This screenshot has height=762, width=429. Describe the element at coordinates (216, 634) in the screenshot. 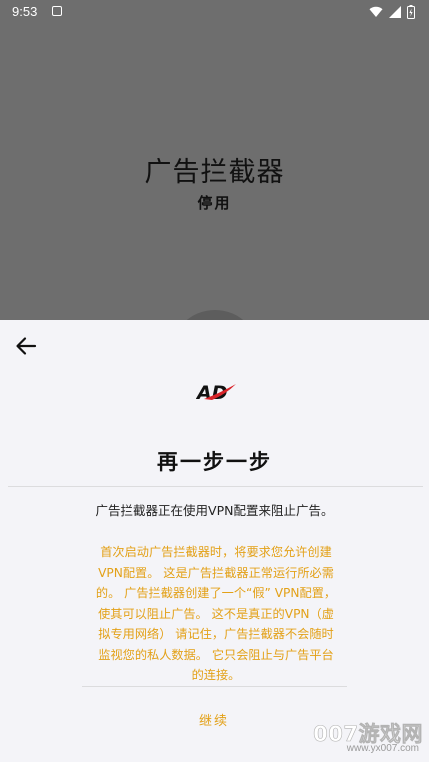

I see `warning-line: 拟专用网络） 请记住，广告拦截器不会随时` at that location.